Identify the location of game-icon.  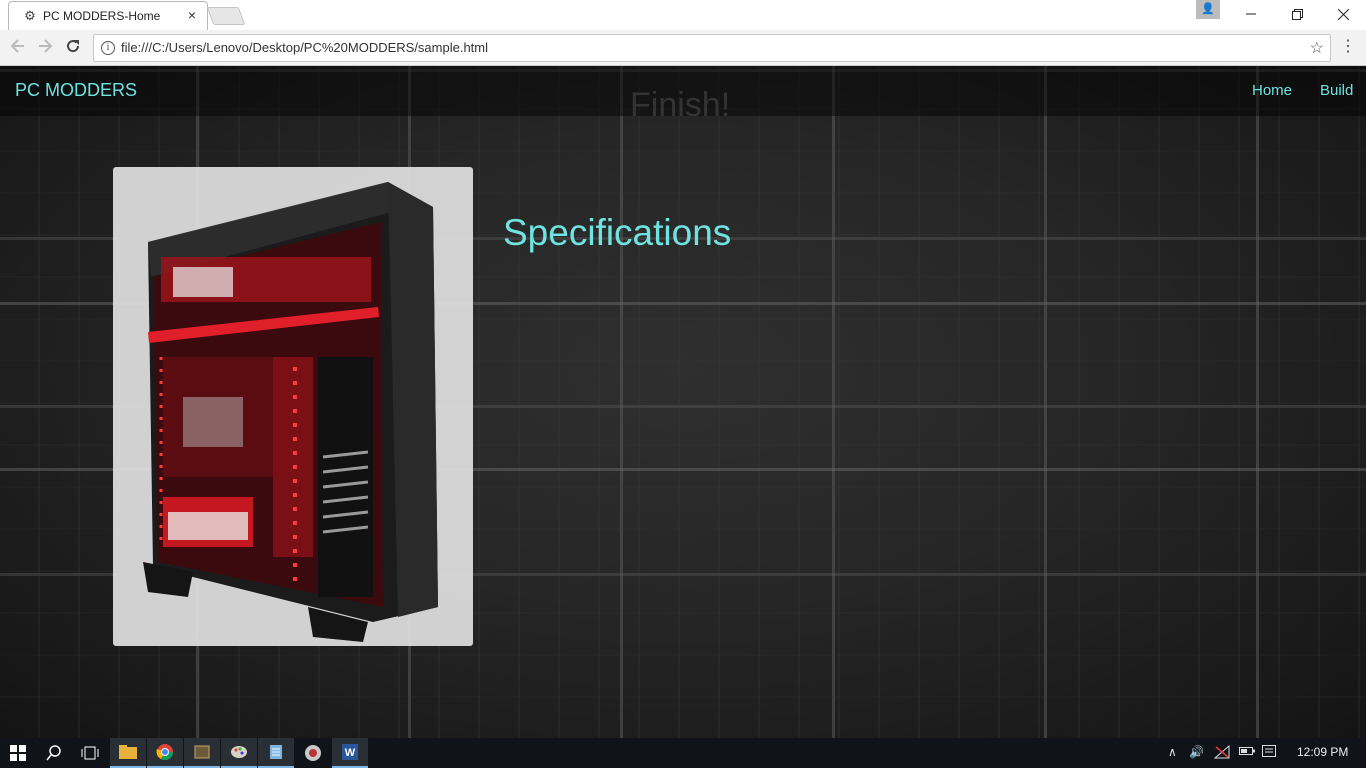
(313, 753).